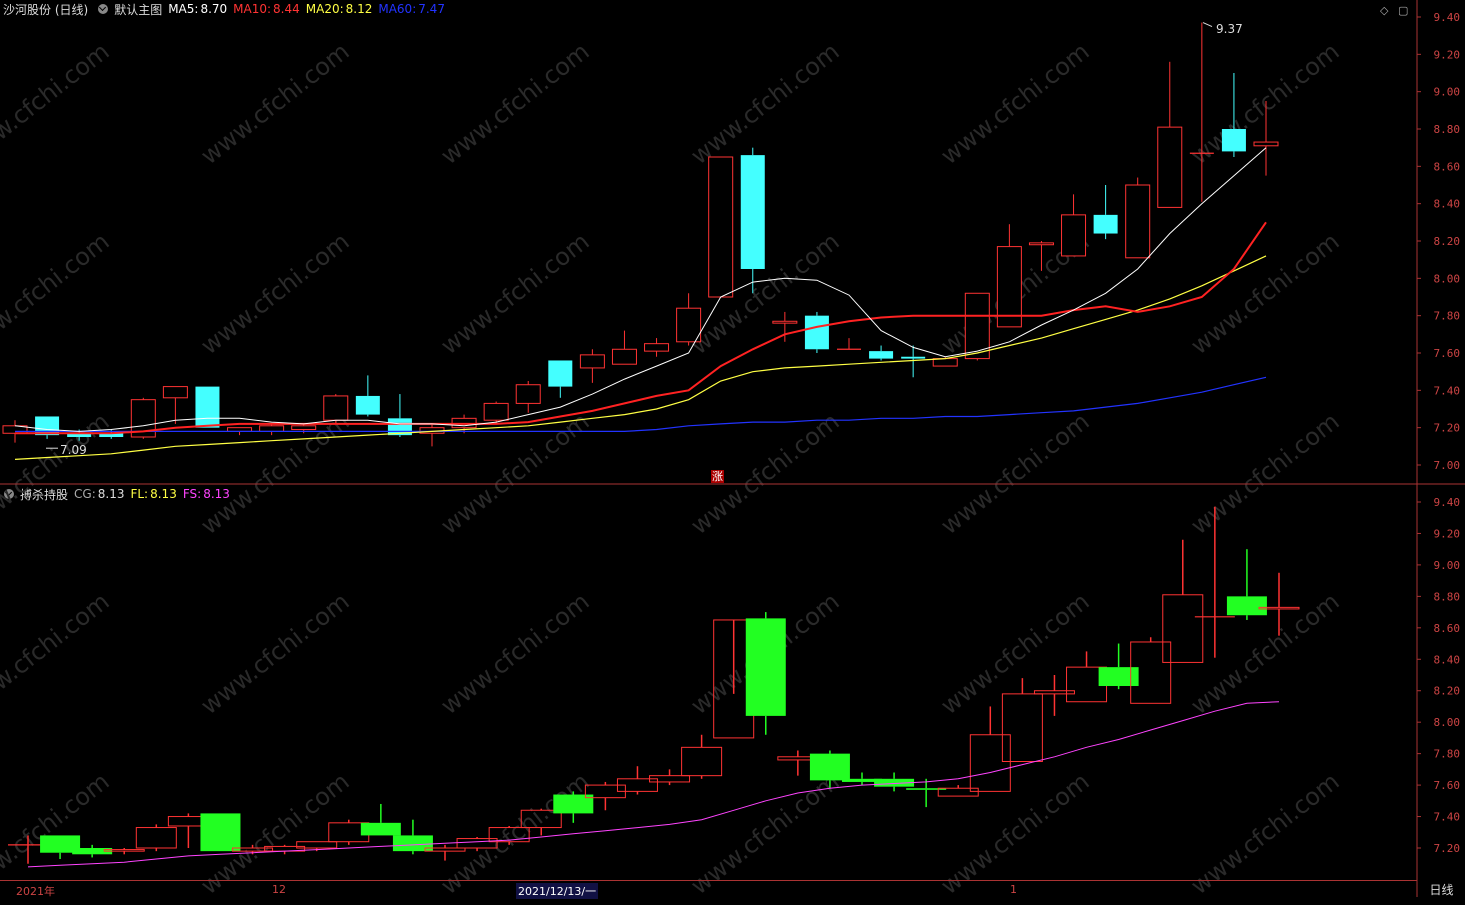 This screenshot has height=905, width=1465. What do you see at coordinates (1447, 54) in the screenshot?
I see `main-y-tick-label: 9.20` at bounding box center [1447, 54].